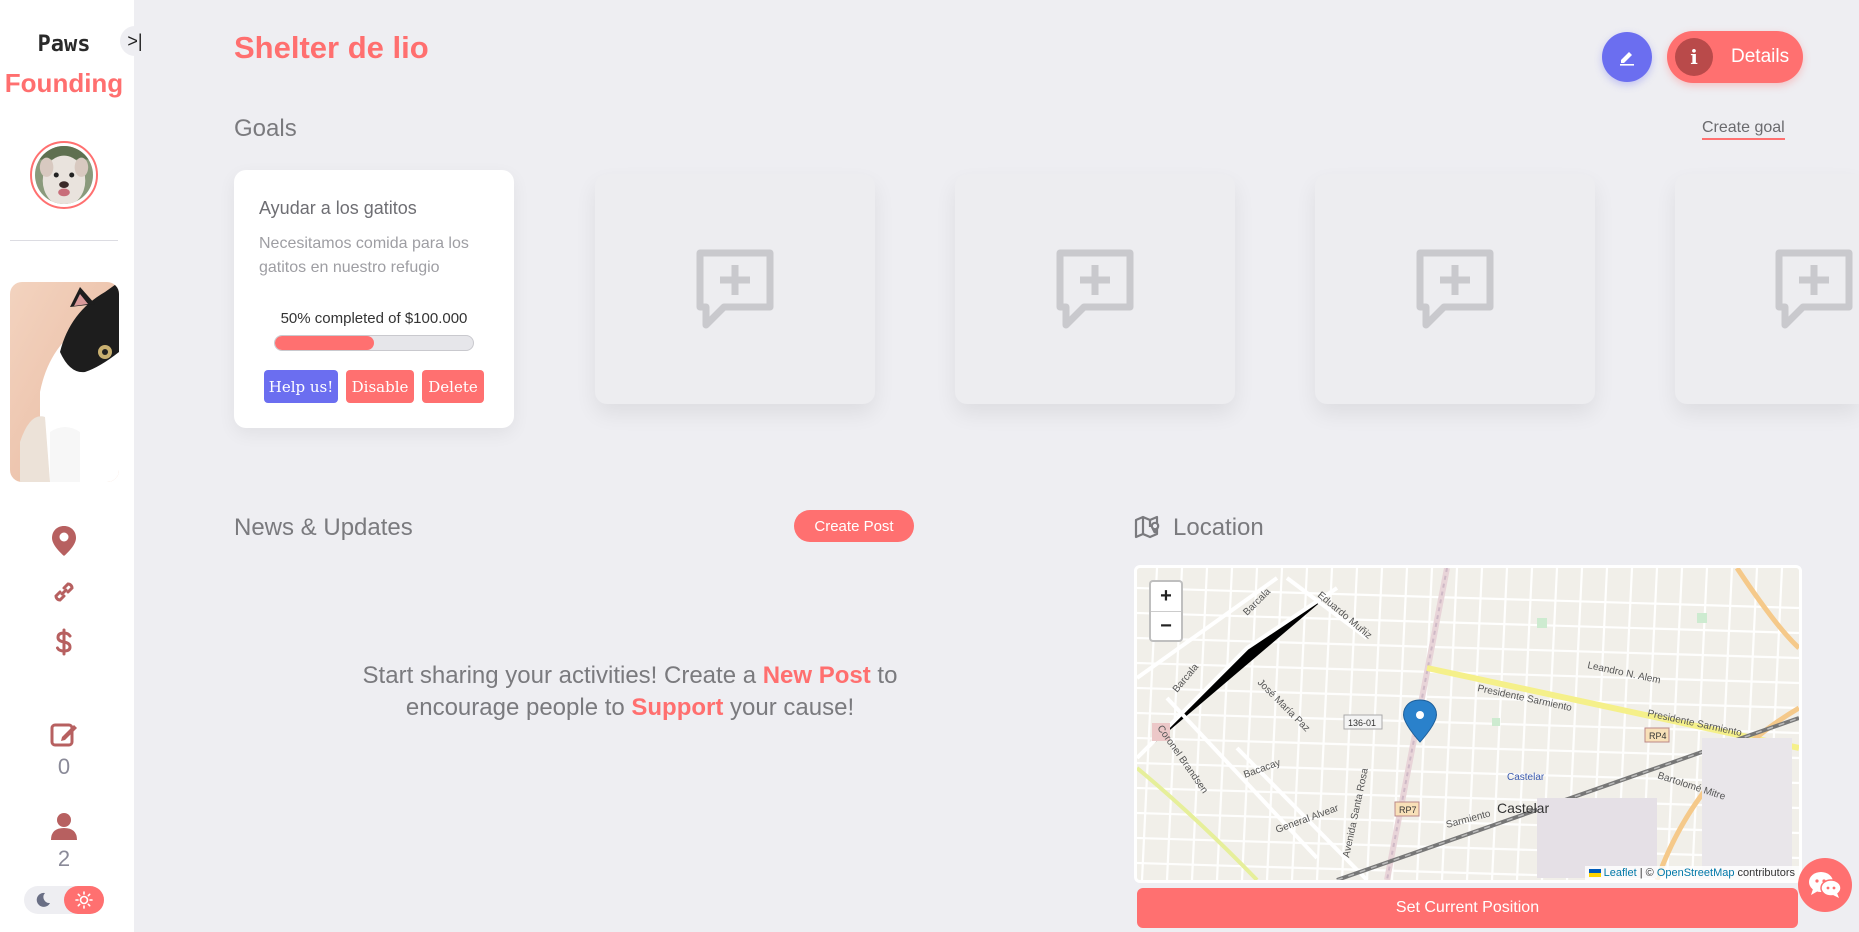  I want to click on theme-toggle, so click(64, 900).